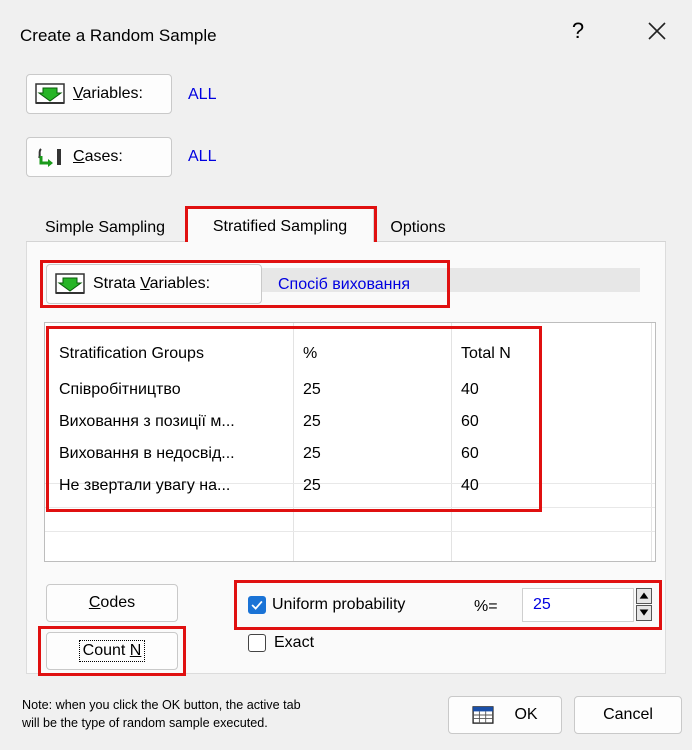 Image resolution: width=692 pixels, height=750 pixels. I want to click on spin-down-button, so click(644, 613).